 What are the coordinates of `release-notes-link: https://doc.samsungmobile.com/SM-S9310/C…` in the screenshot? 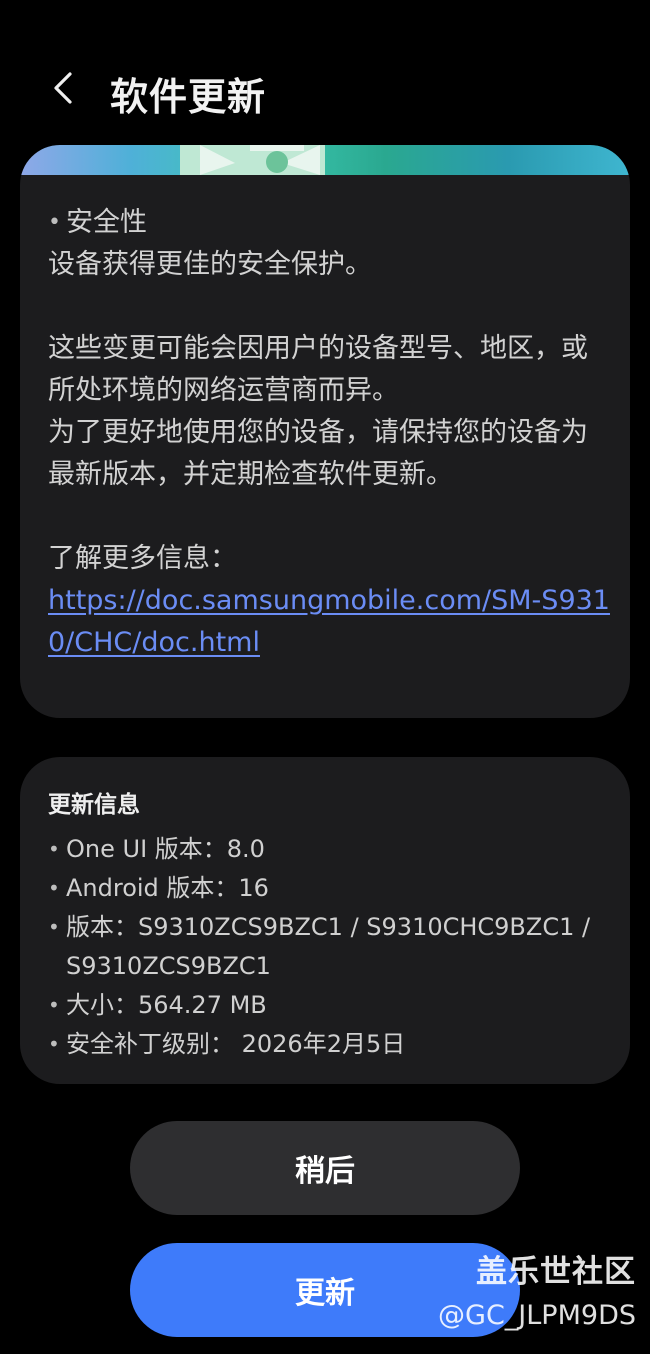 It's located at (329, 621).